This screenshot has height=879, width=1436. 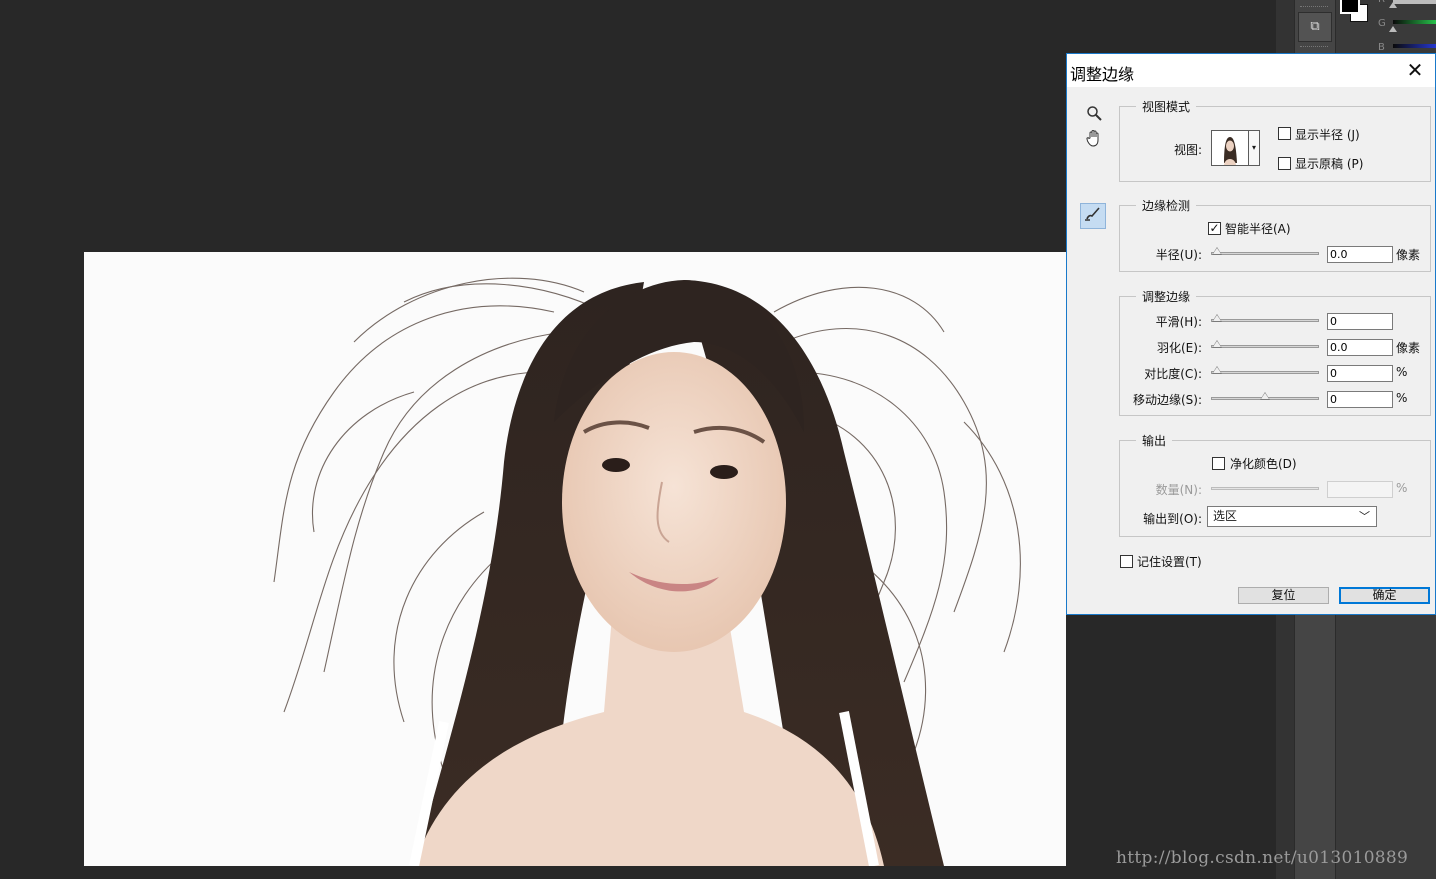 What do you see at coordinates (1414, 22) in the screenshot?
I see `channel-g-slider` at bounding box center [1414, 22].